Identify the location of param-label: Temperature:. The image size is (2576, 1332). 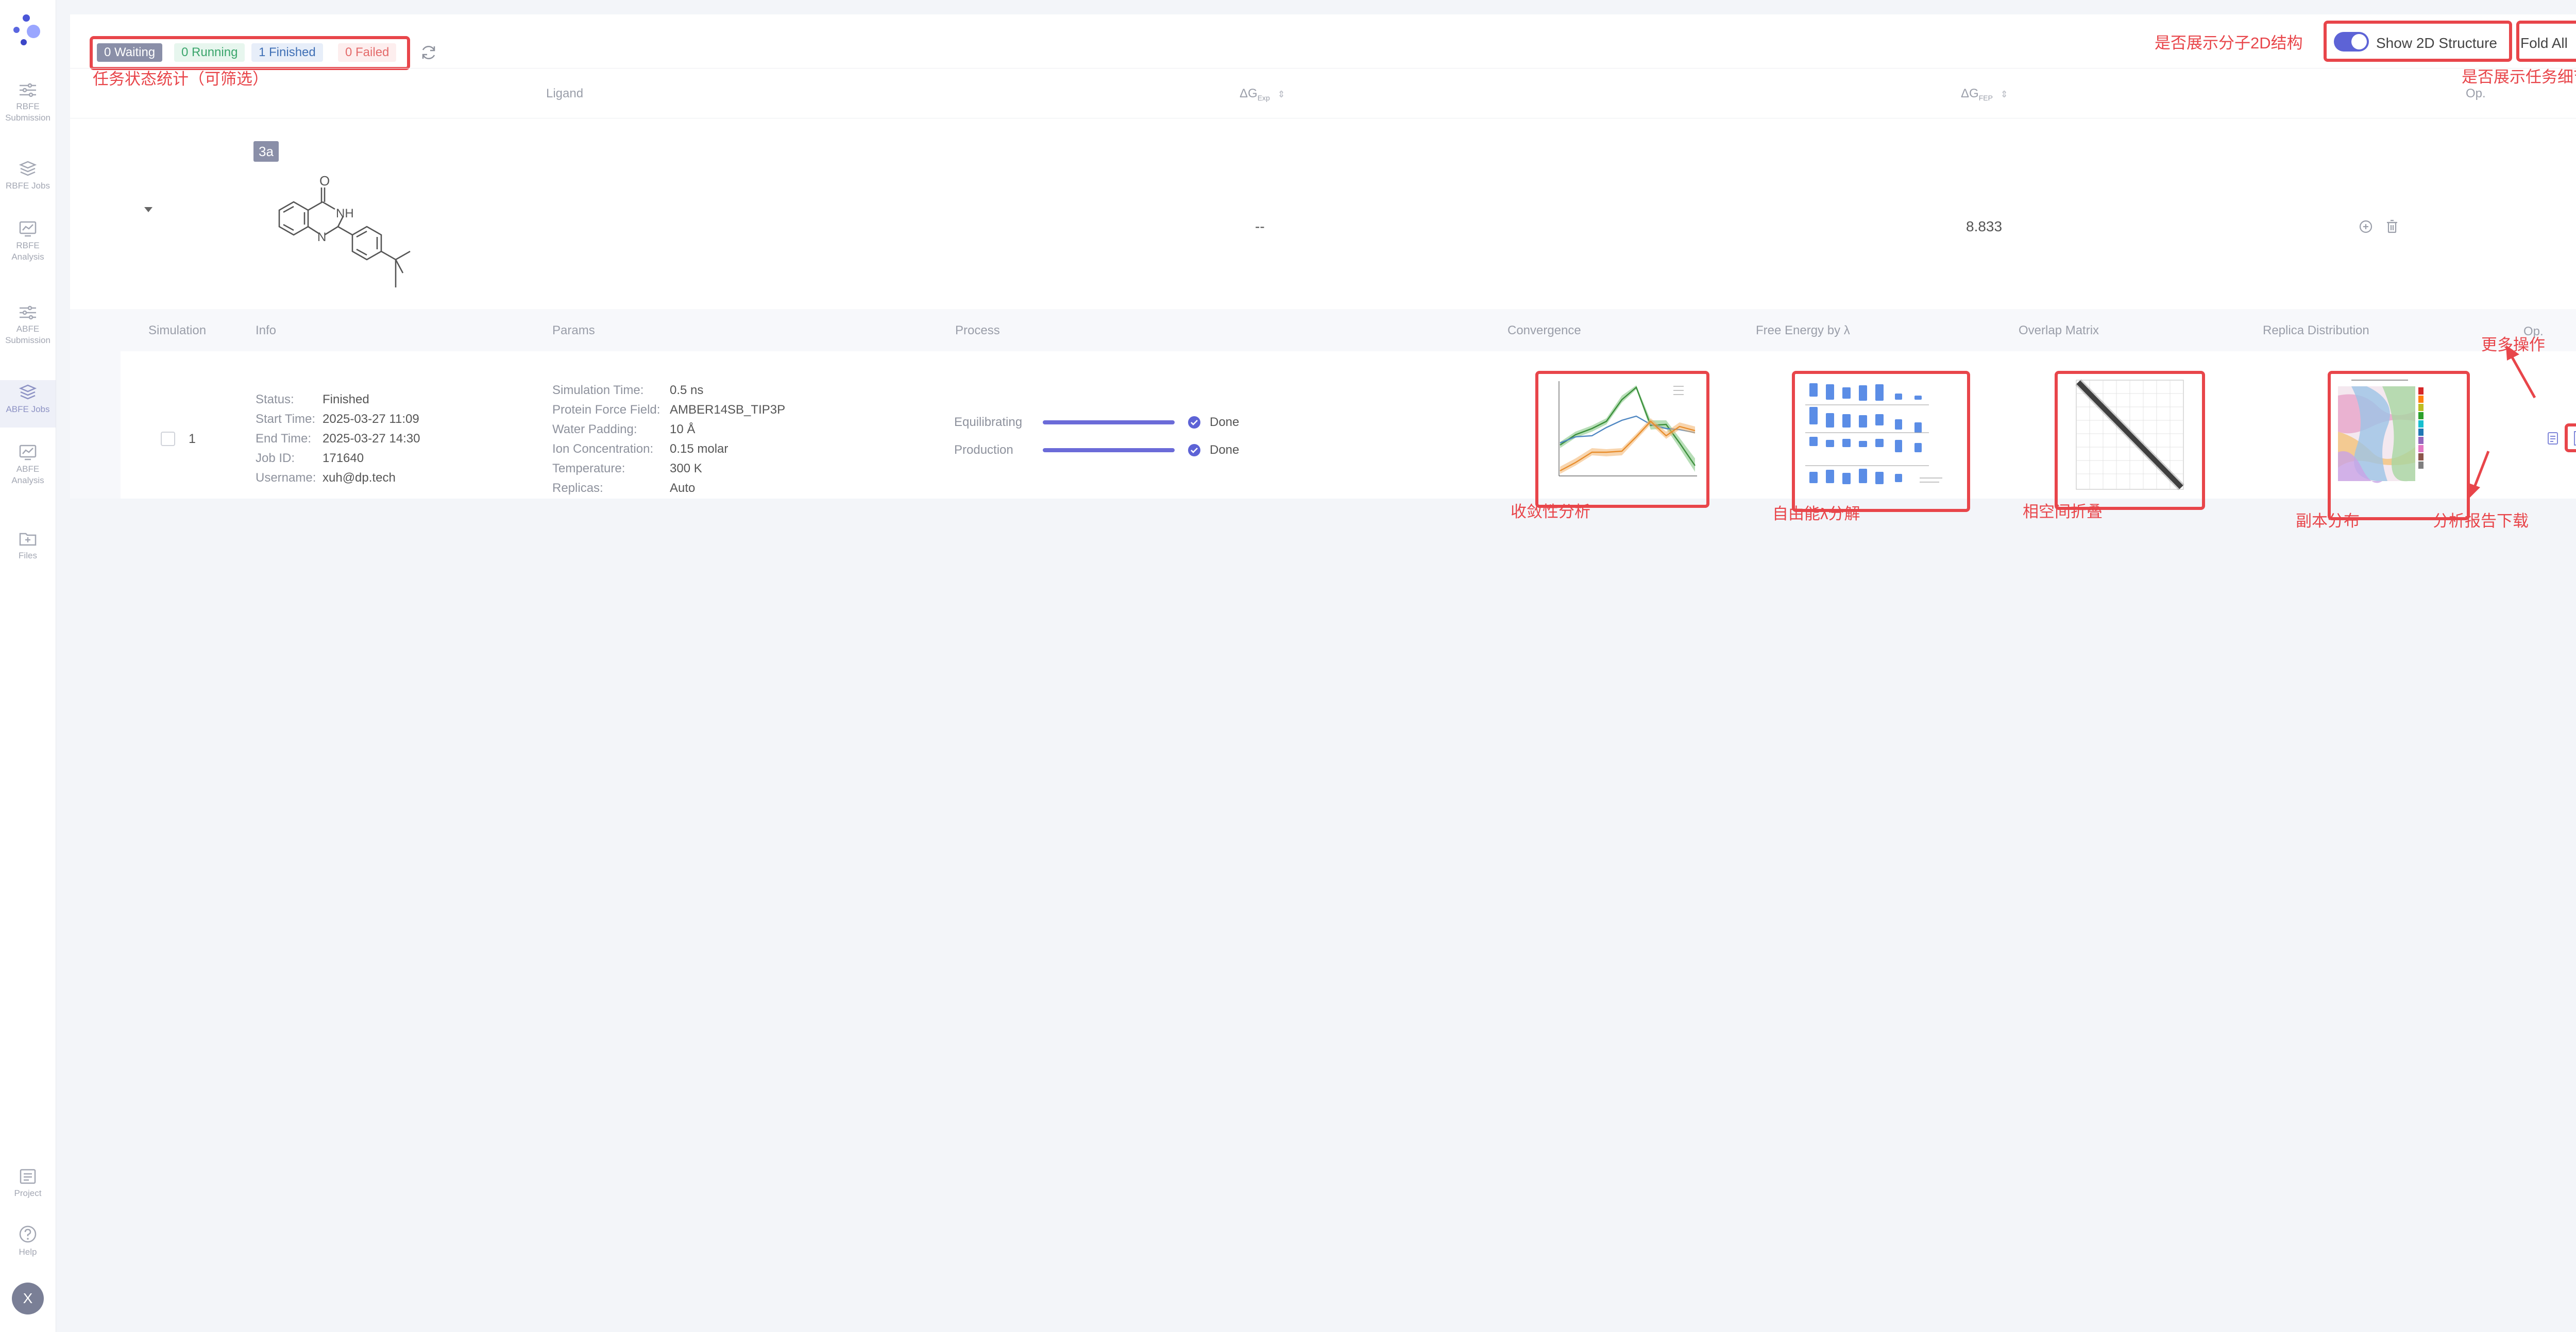
(588, 468).